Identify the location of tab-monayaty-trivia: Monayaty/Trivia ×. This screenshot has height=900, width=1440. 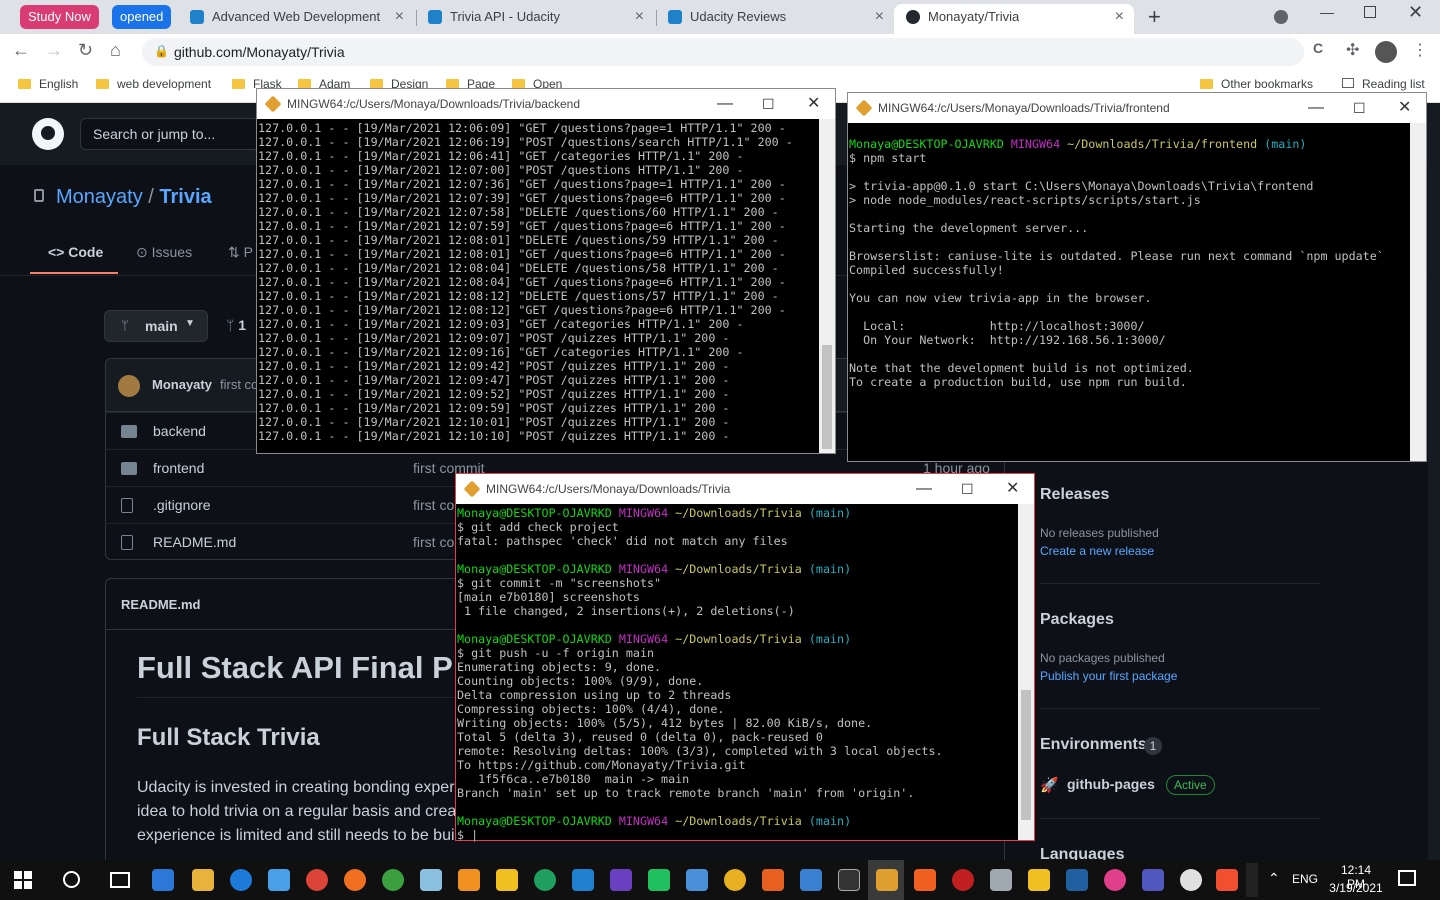
(1014, 19).